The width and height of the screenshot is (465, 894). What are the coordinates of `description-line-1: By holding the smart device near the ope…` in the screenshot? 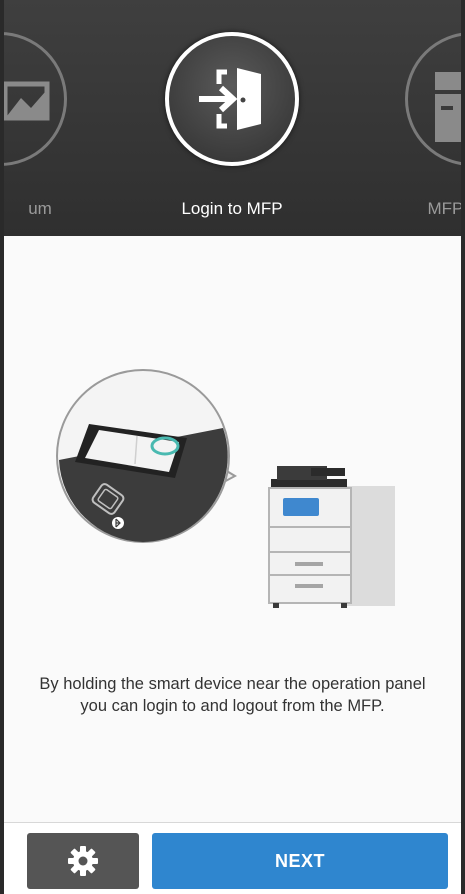 It's located at (232, 684).